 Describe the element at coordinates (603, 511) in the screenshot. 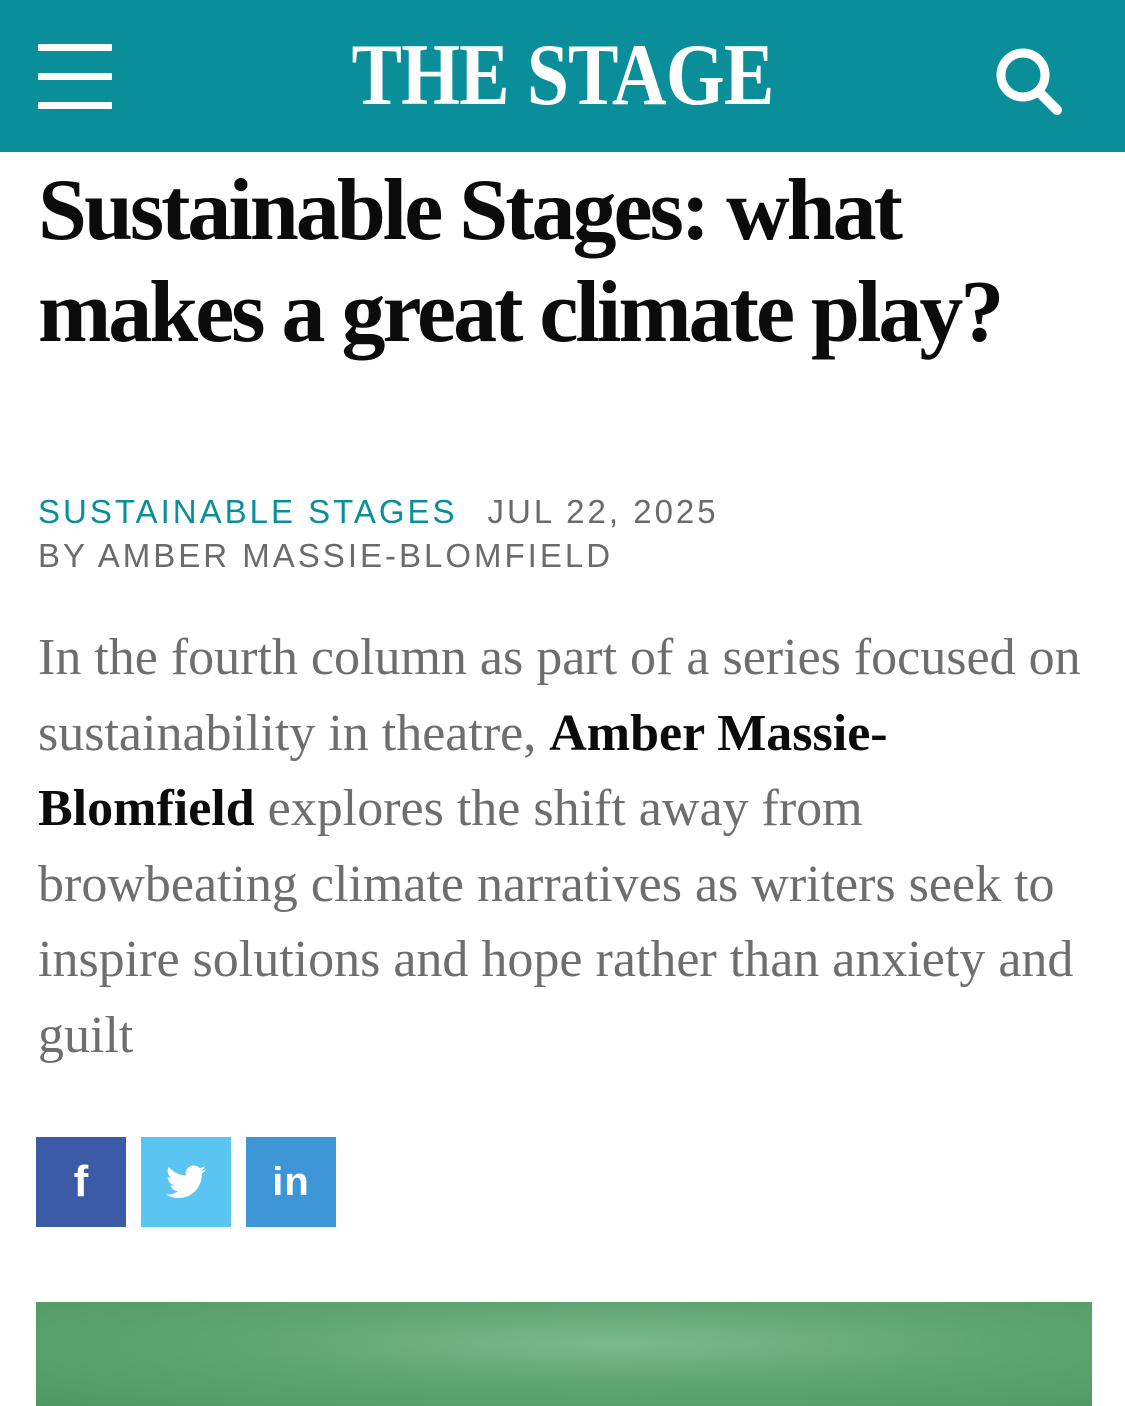

I see `publish-date: JUL 22, 2025` at that location.